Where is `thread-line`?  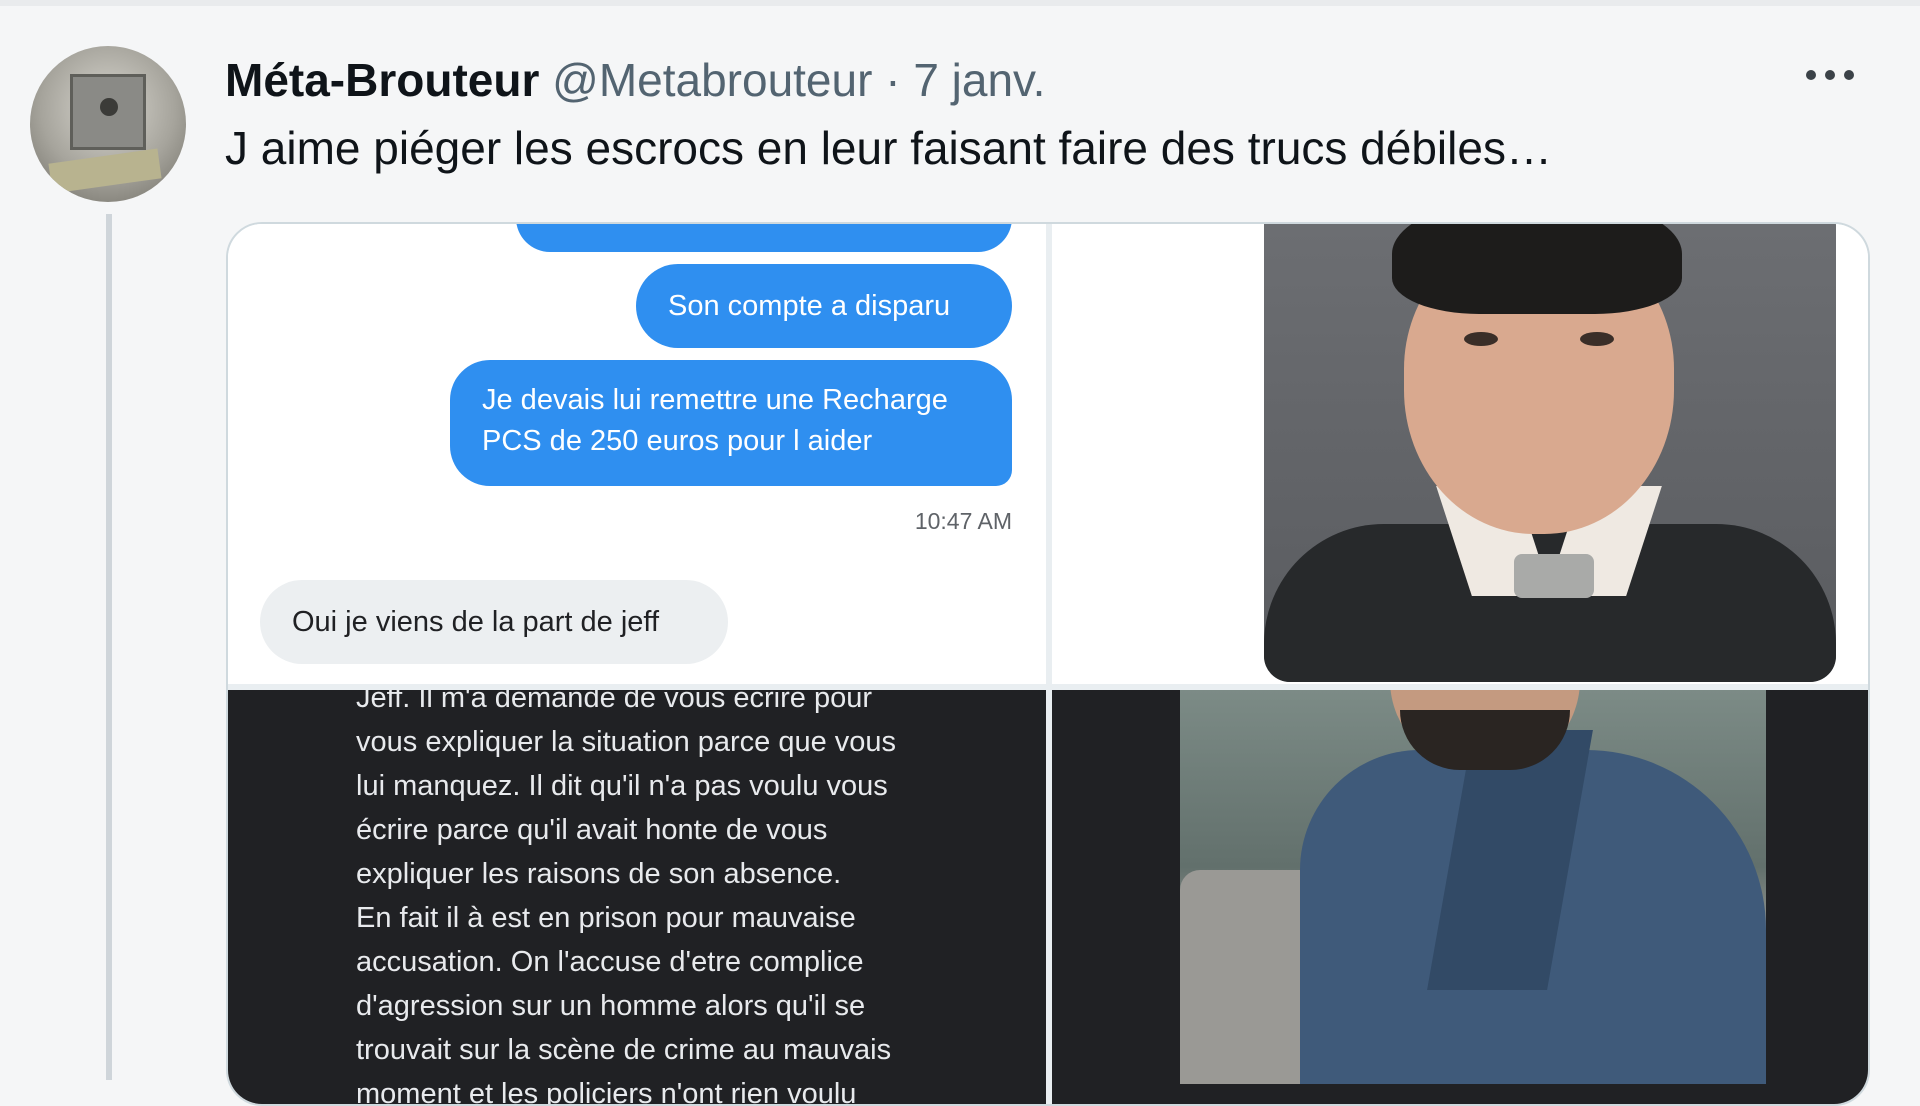 thread-line is located at coordinates (109, 647).